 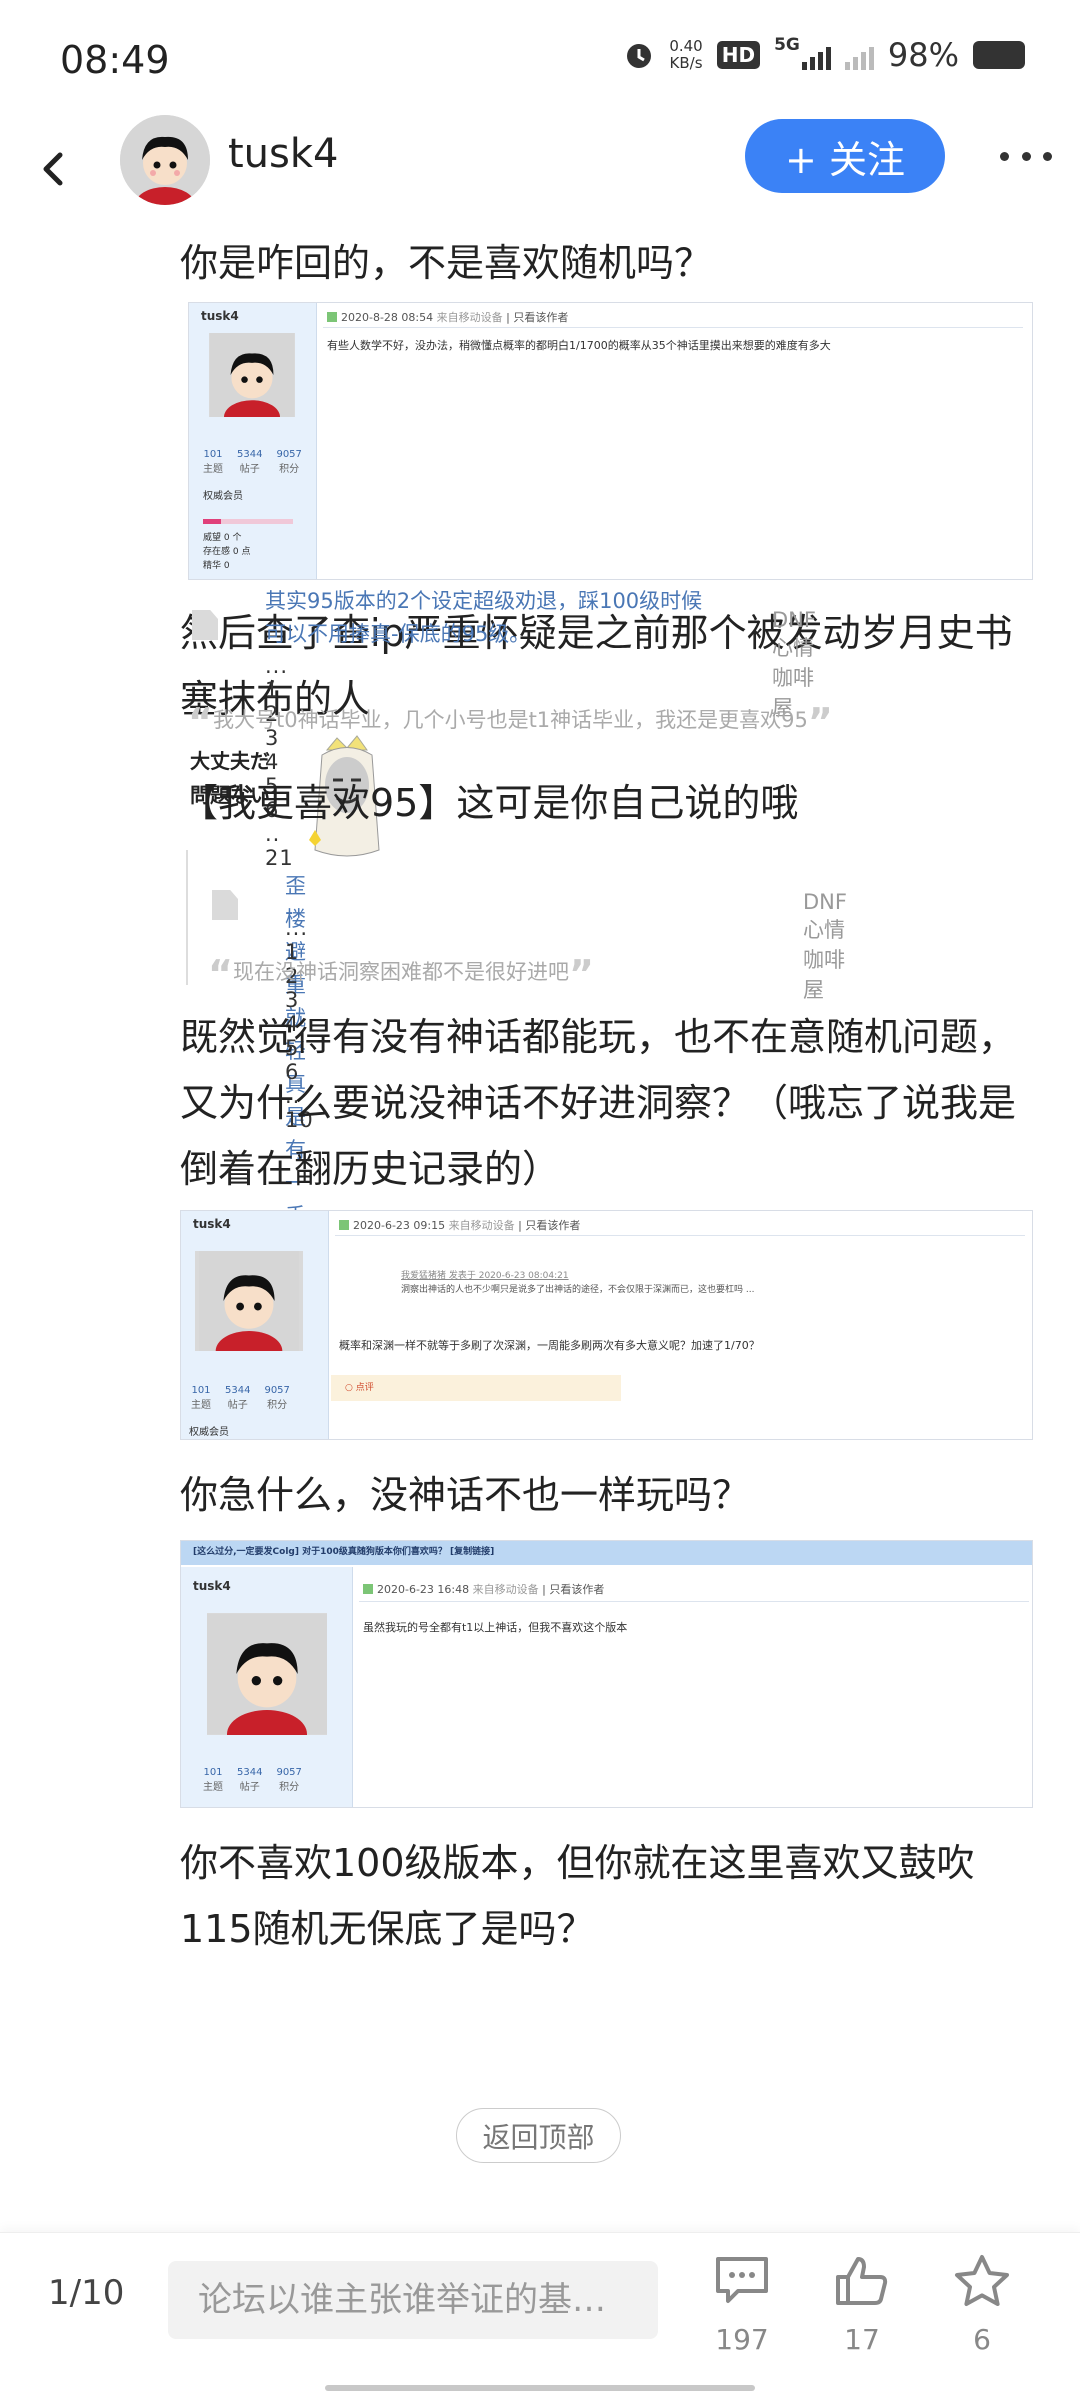 I want to click on screenshot-avatar, so click(x=252, y=375).